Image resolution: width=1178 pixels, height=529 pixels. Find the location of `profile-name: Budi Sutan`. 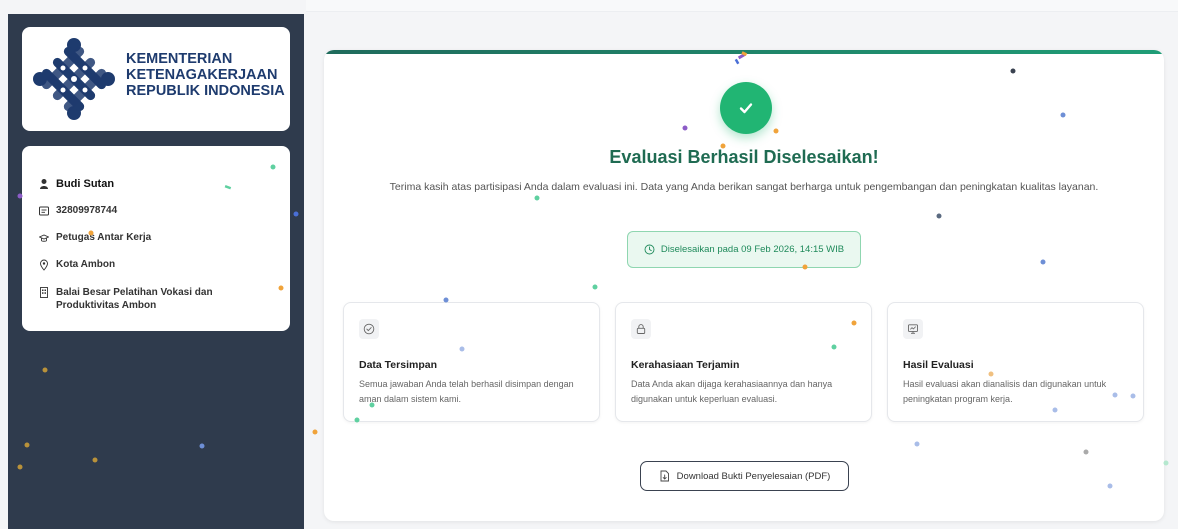

profile-name: Budi Sutan is located at coordinates (85, 184).